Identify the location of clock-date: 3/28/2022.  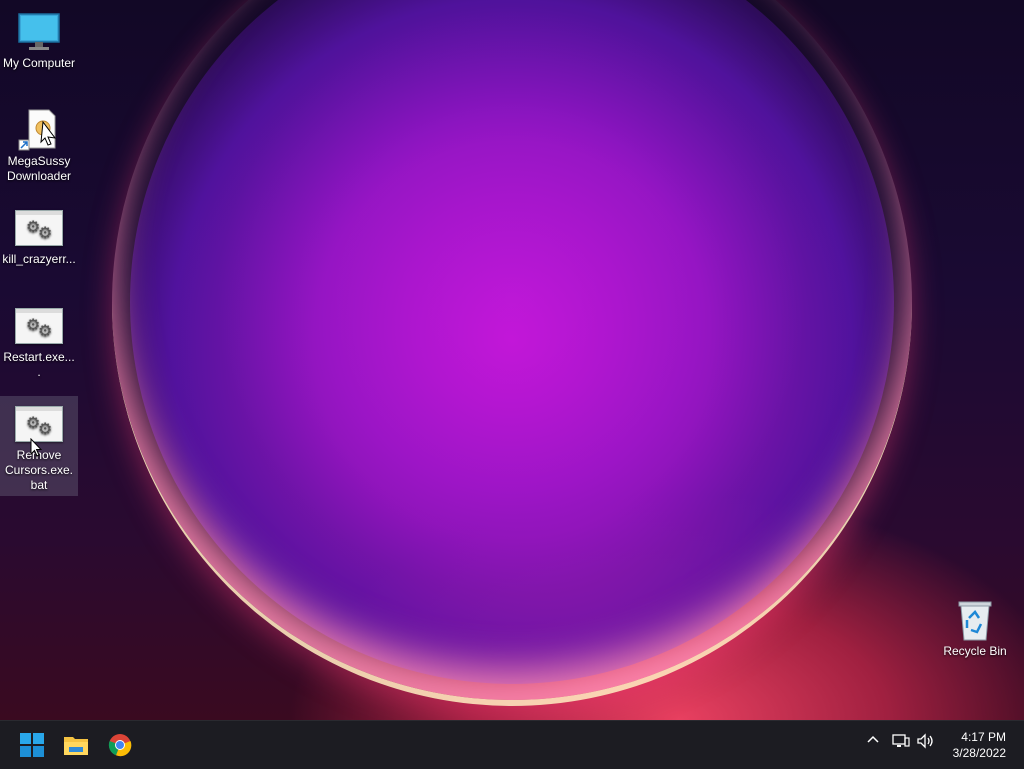
(979, 753).